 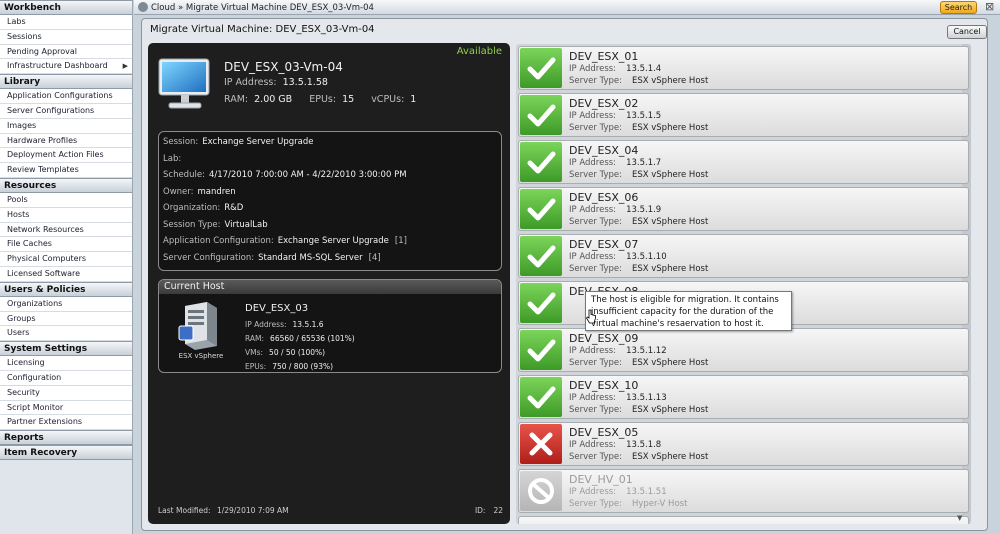 What do you see at coordinates (184, 175) in the screenshot?
I see `session-row-label: Schedule:` at bounding box center [184, 175].